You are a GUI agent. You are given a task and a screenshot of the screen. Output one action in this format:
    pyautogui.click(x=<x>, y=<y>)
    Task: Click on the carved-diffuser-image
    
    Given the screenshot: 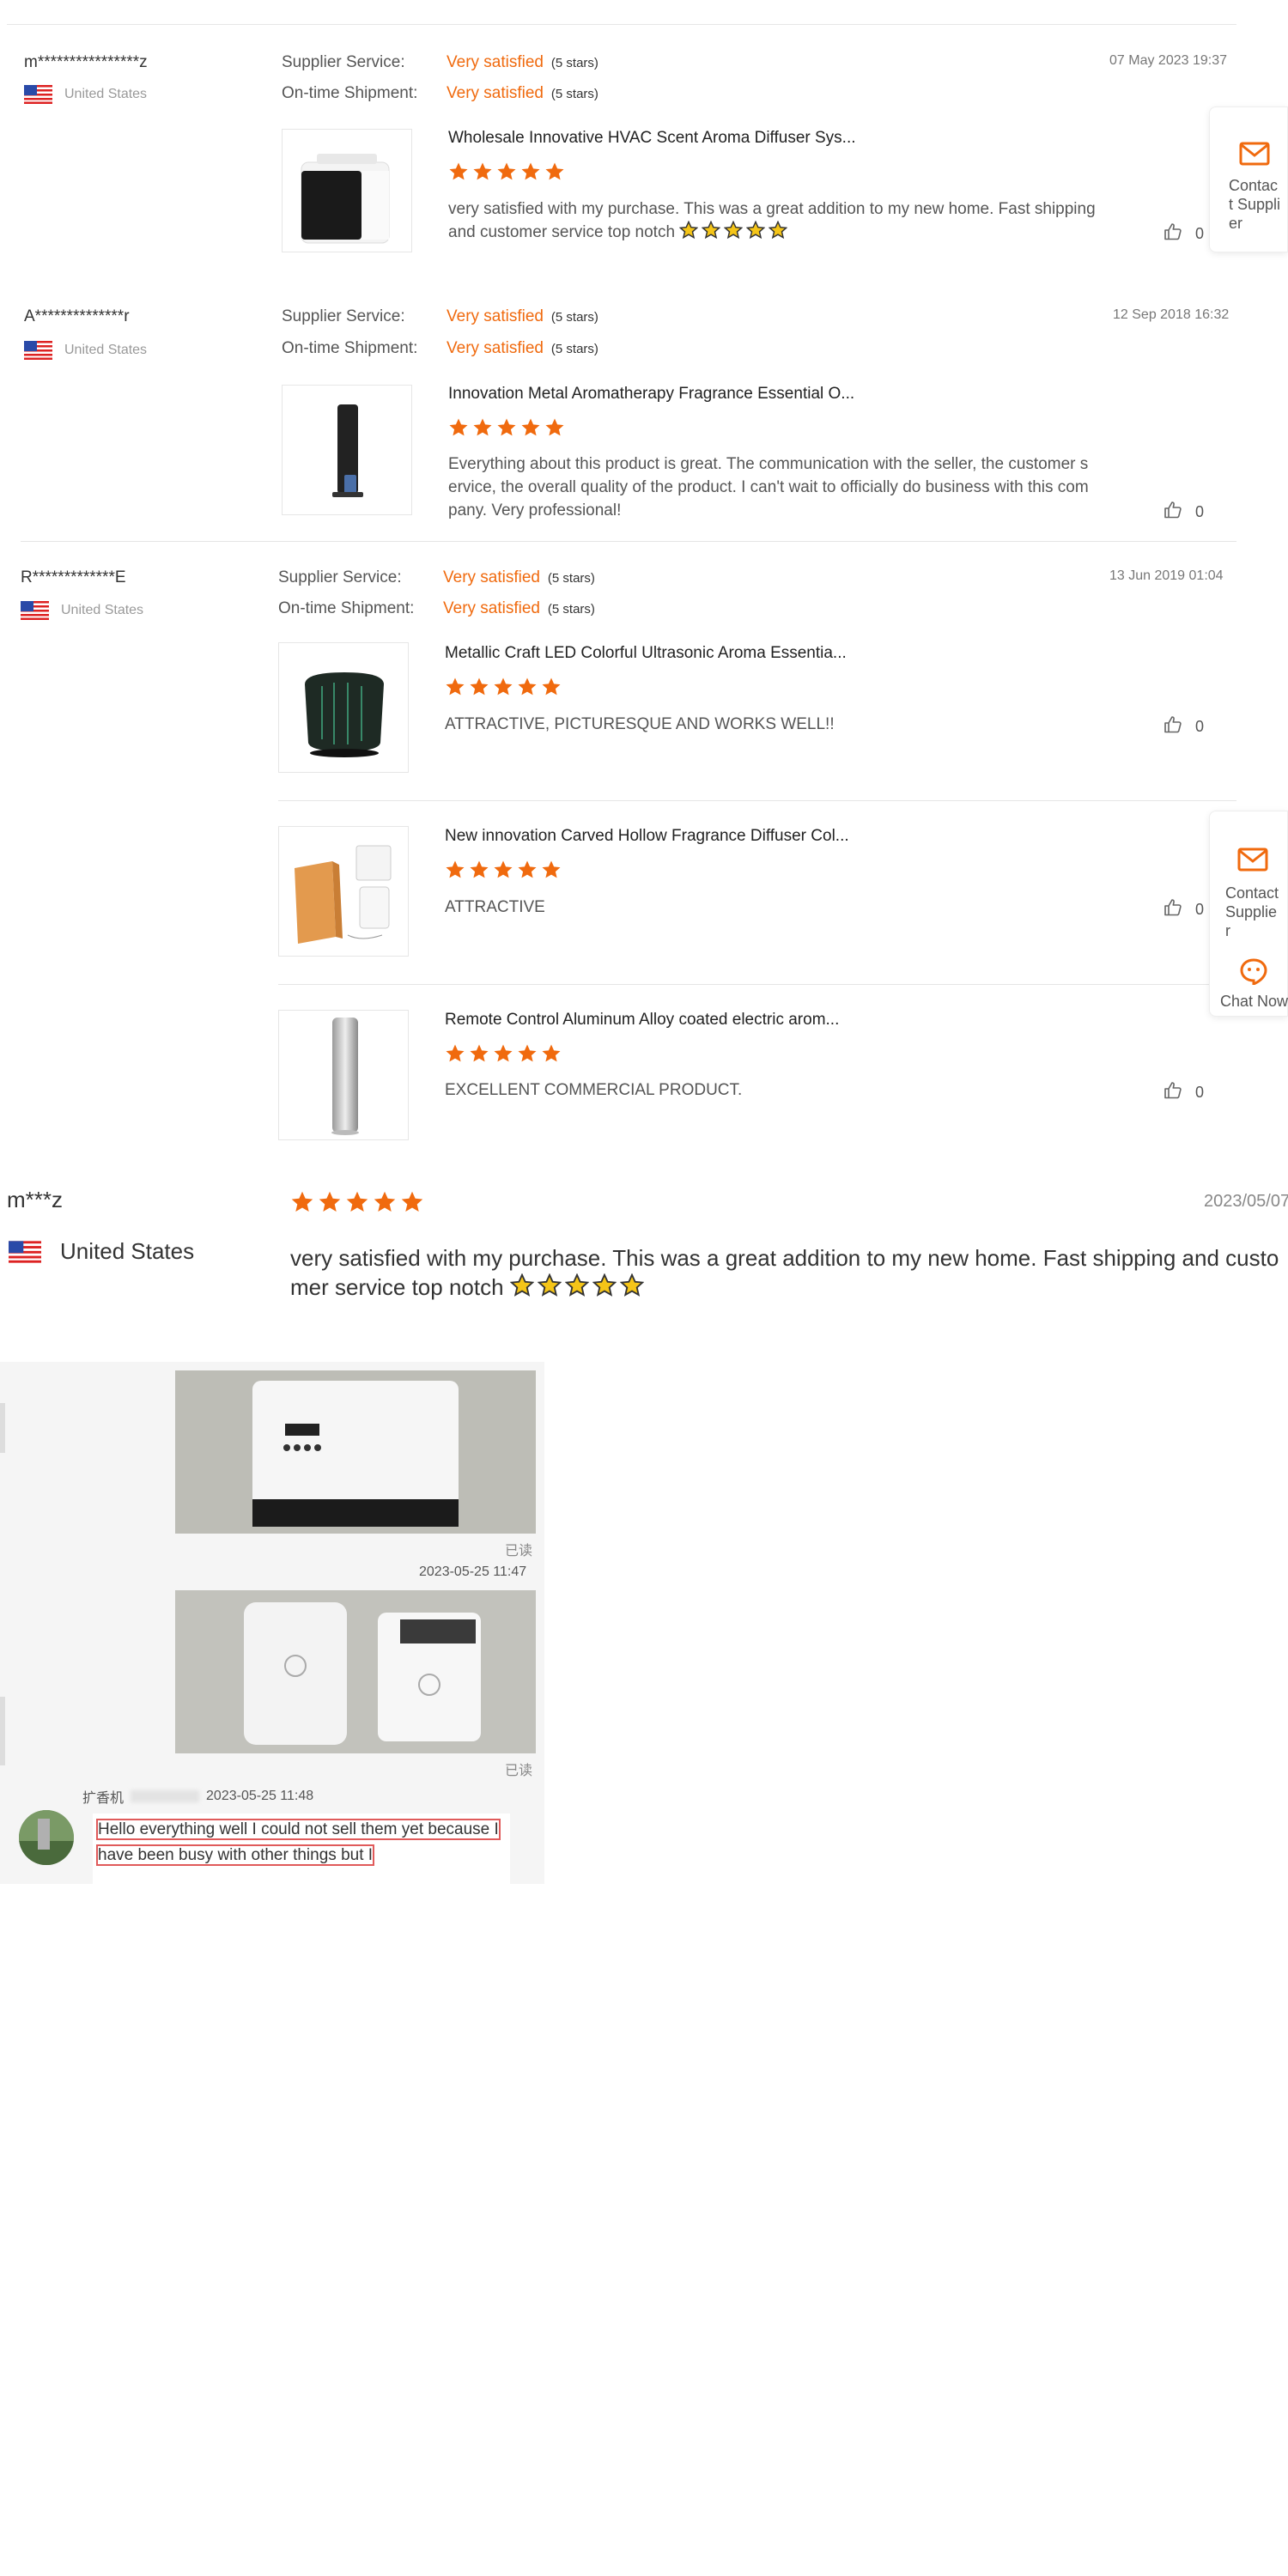 What is the action you would take?
    pyautogui.click(x=344, y=895)
    